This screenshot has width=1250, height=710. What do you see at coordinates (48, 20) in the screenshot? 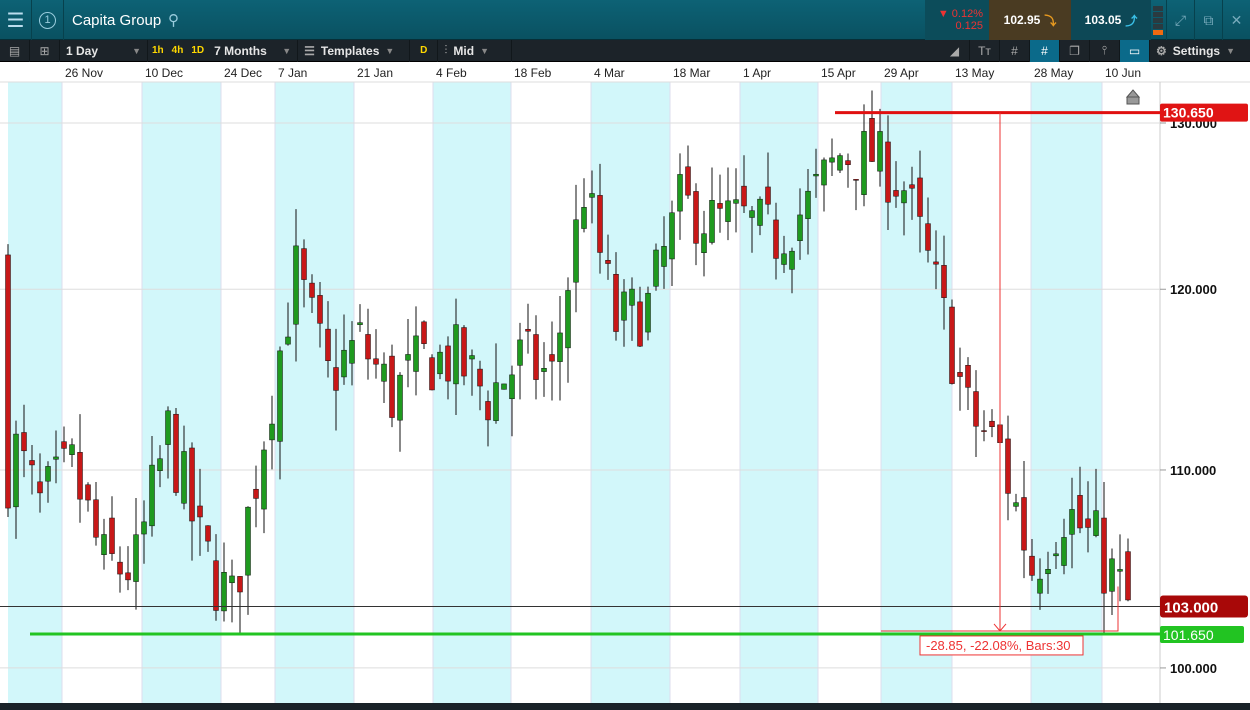
I see `link-group-button: 1` at bounding box center [48, 20].